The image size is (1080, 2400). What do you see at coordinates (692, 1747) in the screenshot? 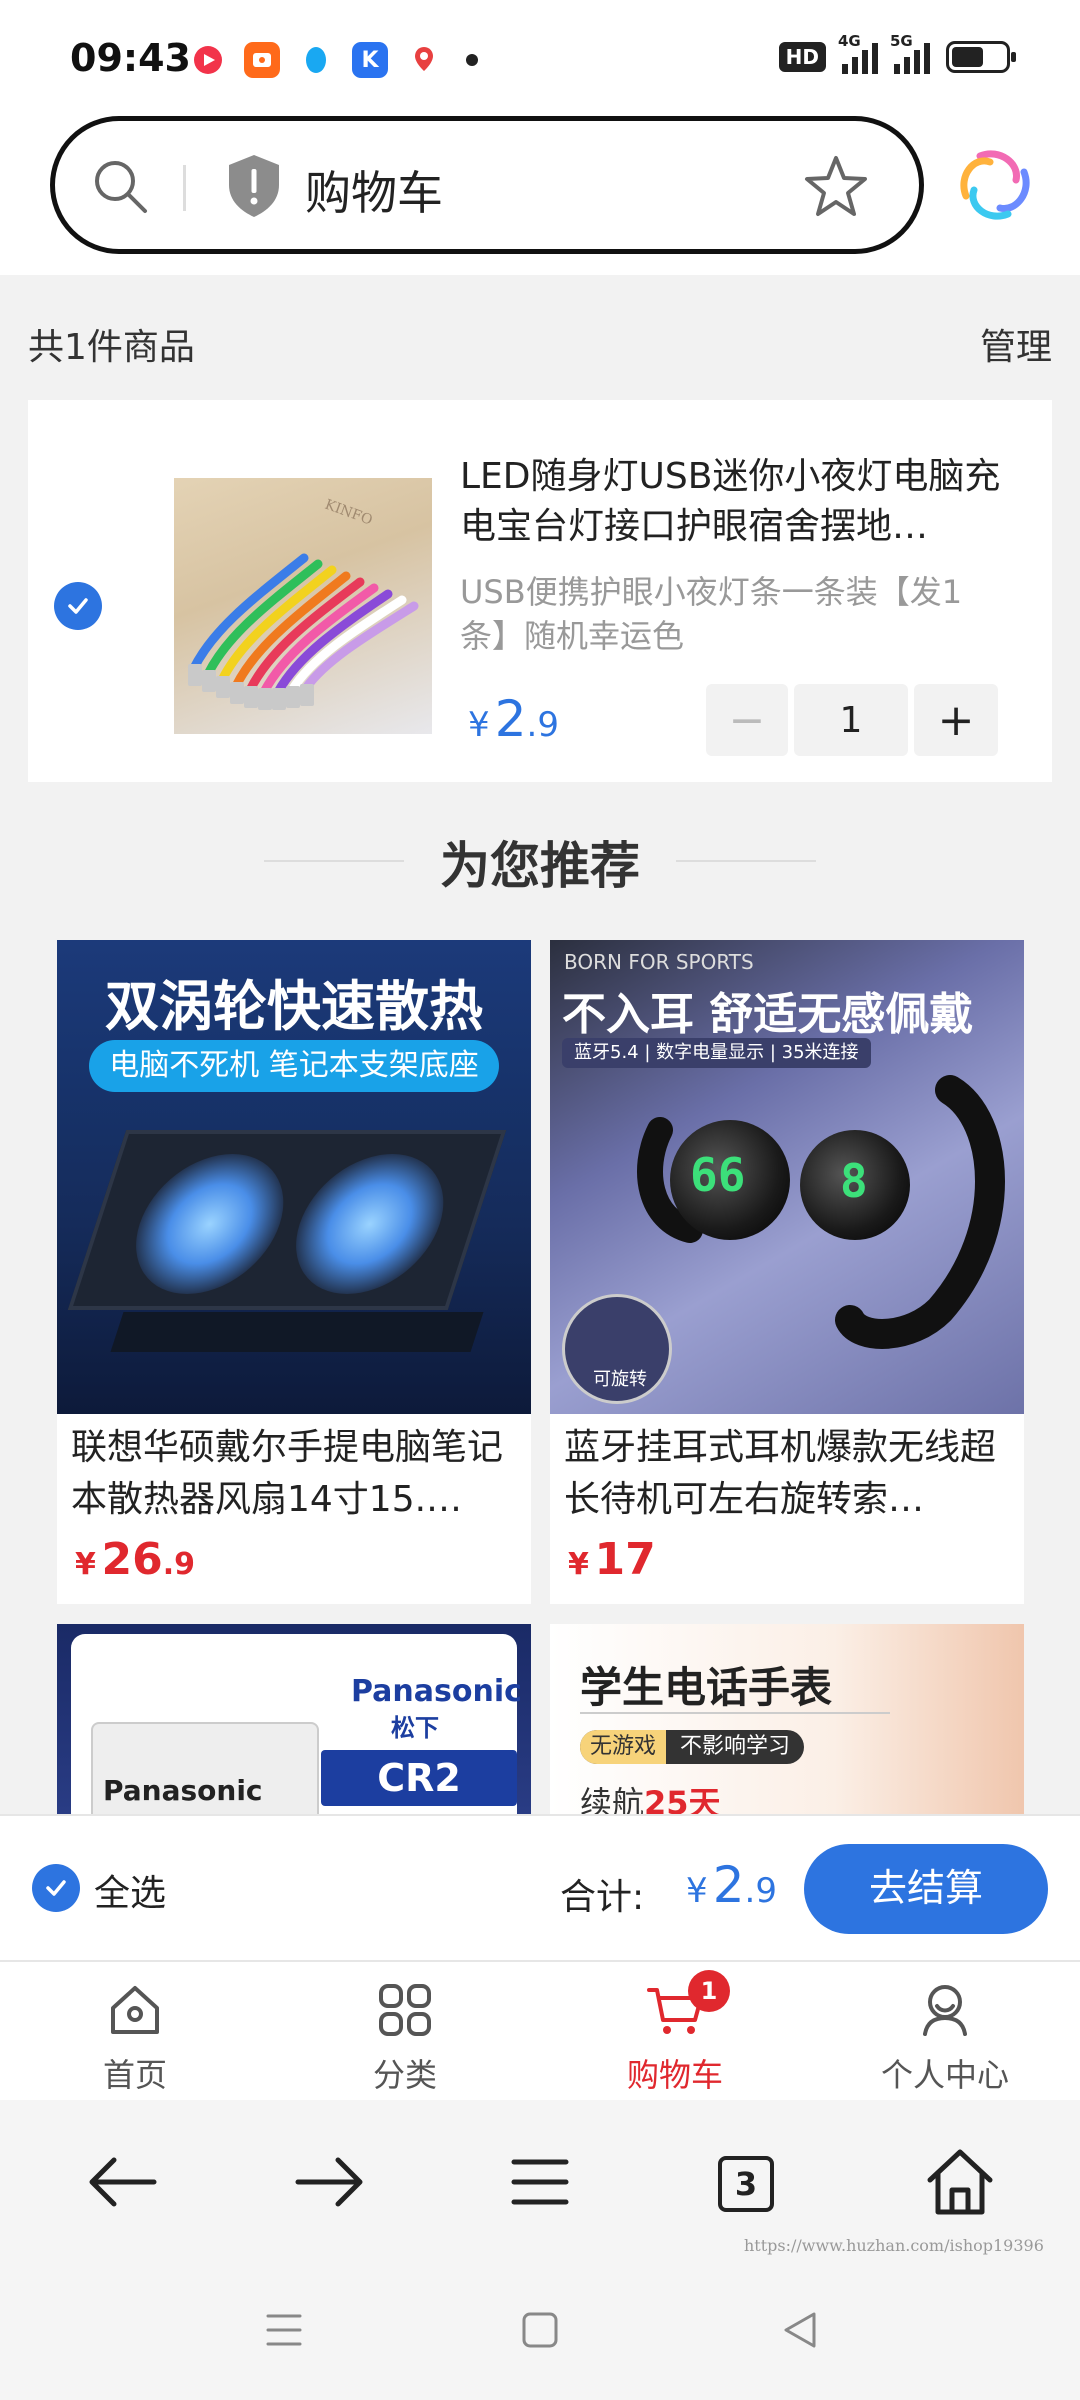
I see `product-image-tag: 无游戏 不影响学习` at bounding box center [692, 1747].